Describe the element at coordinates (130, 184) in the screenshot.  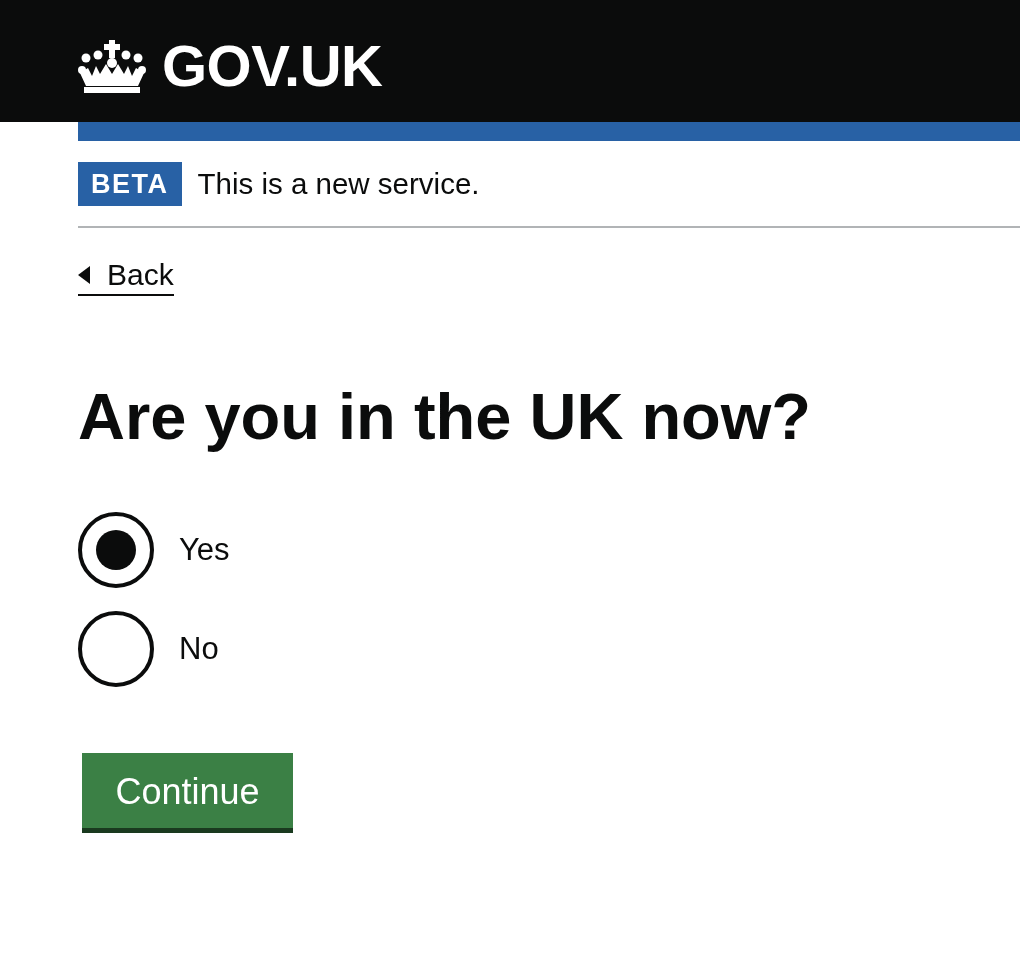
I see `phase-tag: BETA` at that location.